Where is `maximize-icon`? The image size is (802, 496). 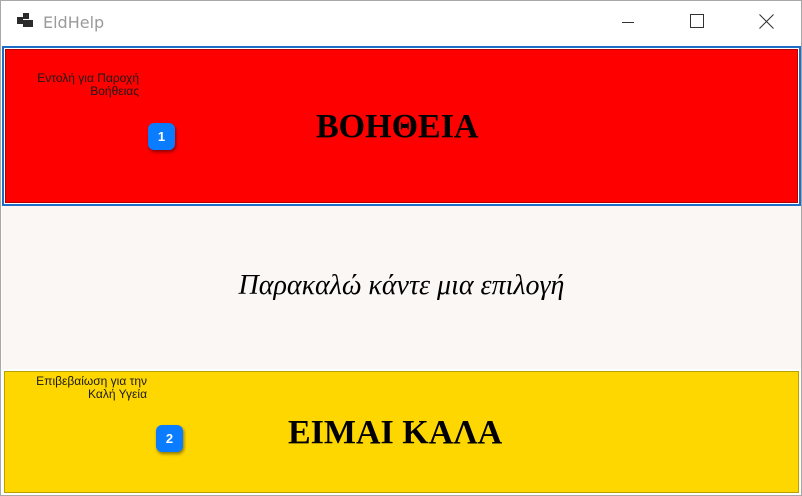 maximize-icon is located at coordinates (697, 23).